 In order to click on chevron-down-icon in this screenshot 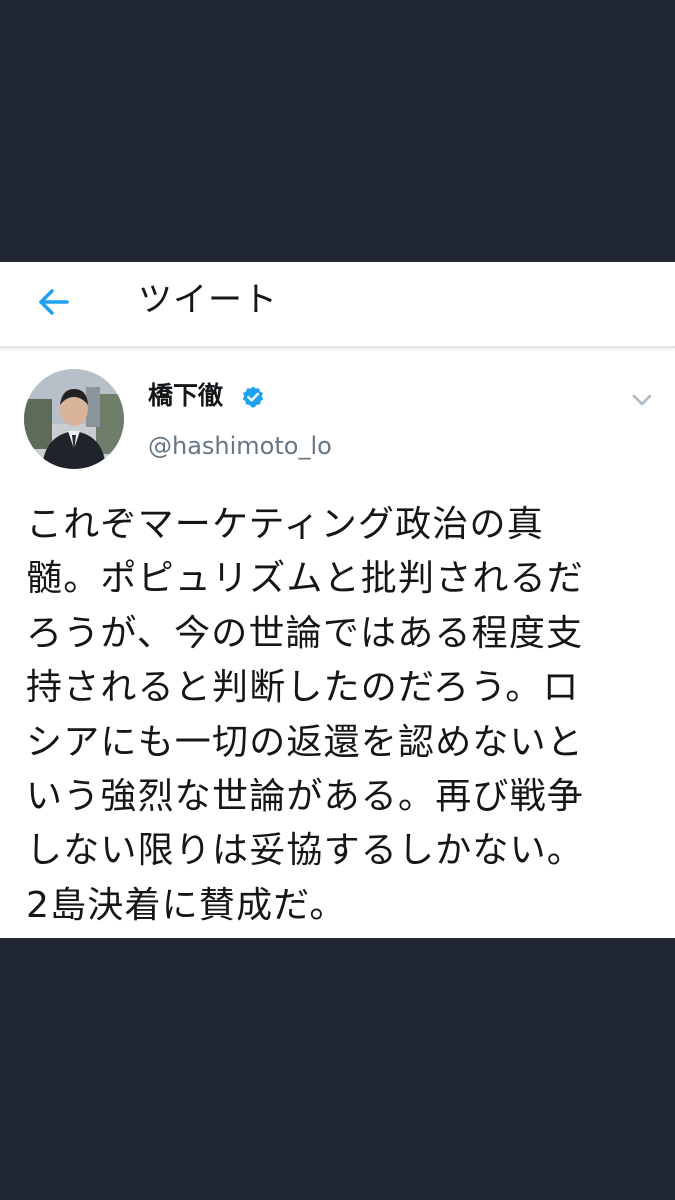, I will do `click(642, 400)`.